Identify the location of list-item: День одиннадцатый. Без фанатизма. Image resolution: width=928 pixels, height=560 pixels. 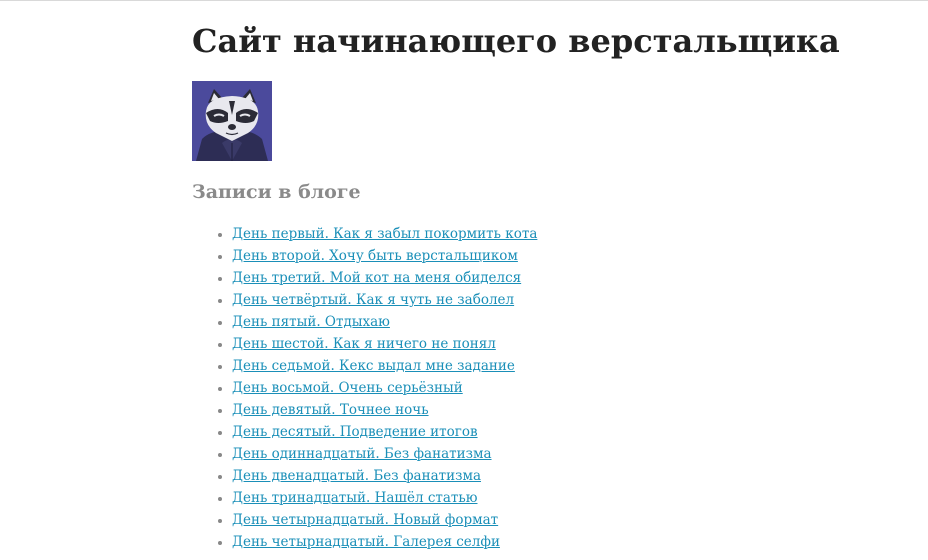
(377, 454).